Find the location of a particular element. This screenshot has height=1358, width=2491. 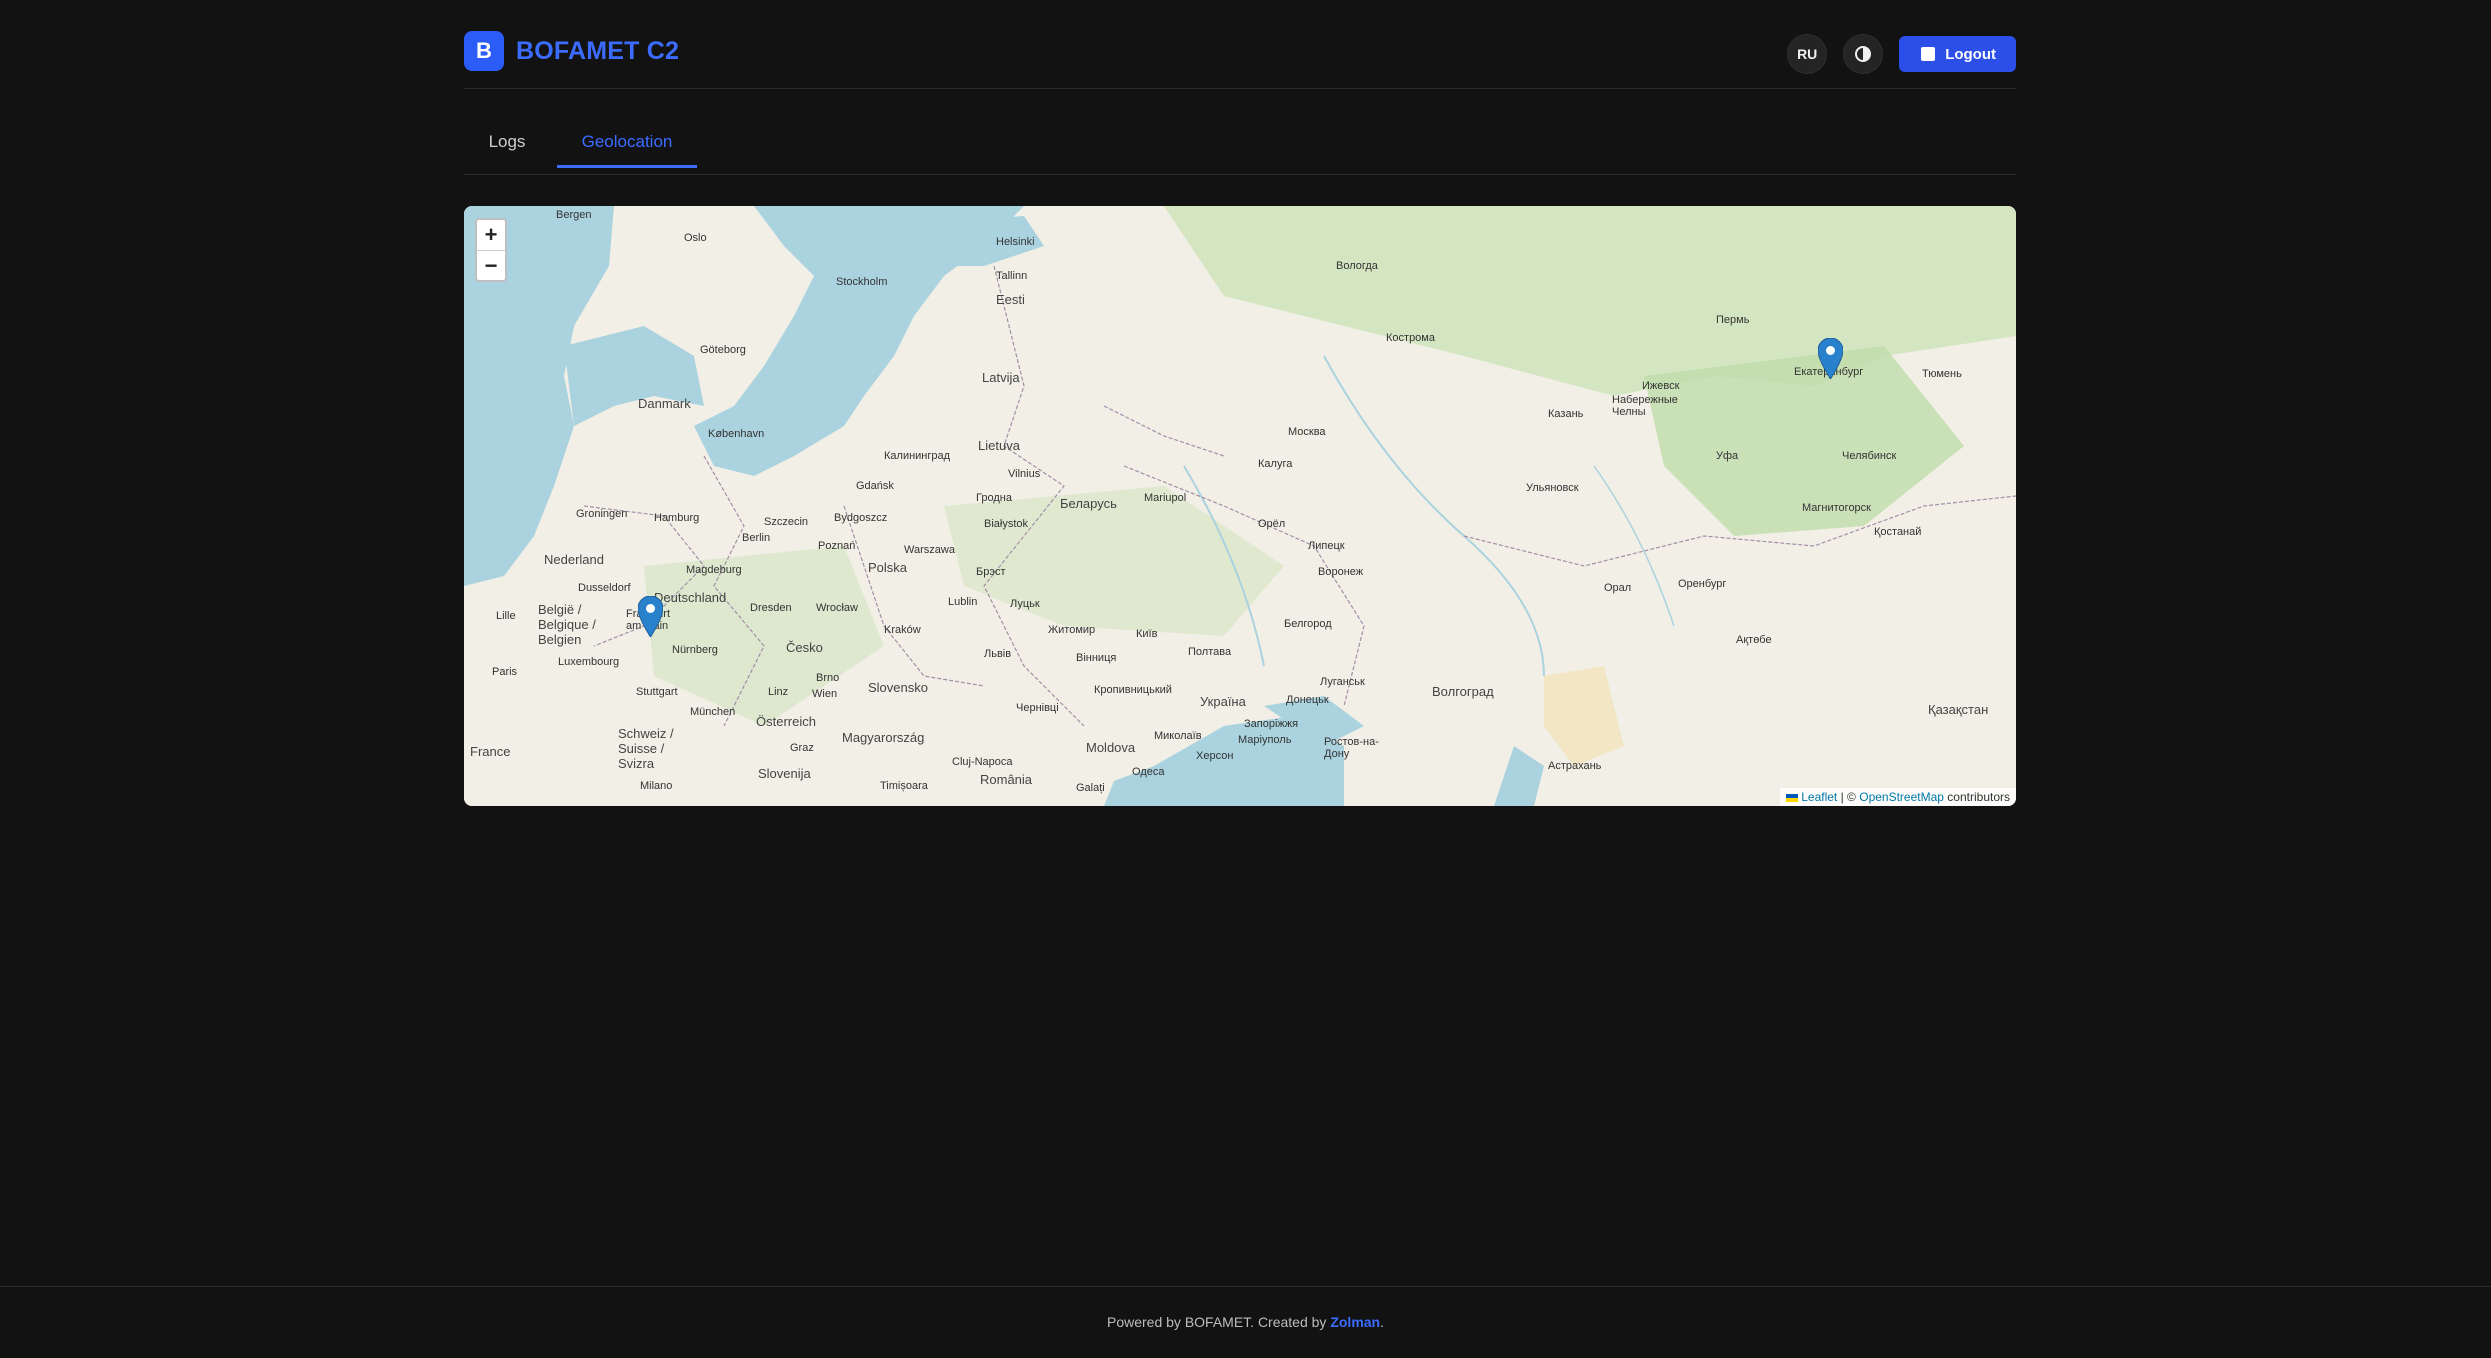

map-label: Timișoara is located at coordinates (904, 786).